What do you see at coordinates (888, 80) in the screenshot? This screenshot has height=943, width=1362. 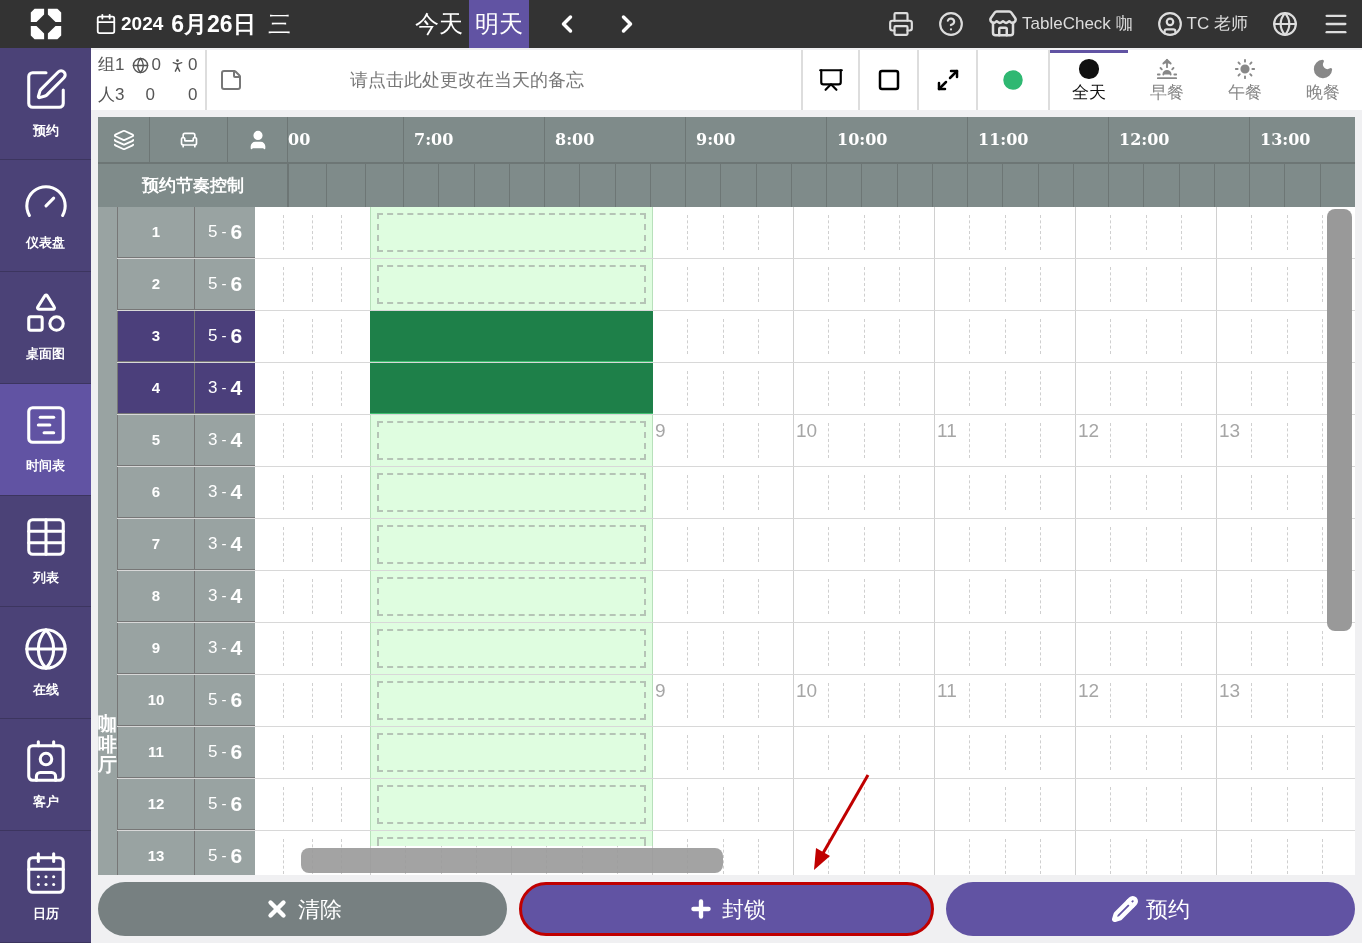 I see `square-icon` at bounding box center [888, 80].